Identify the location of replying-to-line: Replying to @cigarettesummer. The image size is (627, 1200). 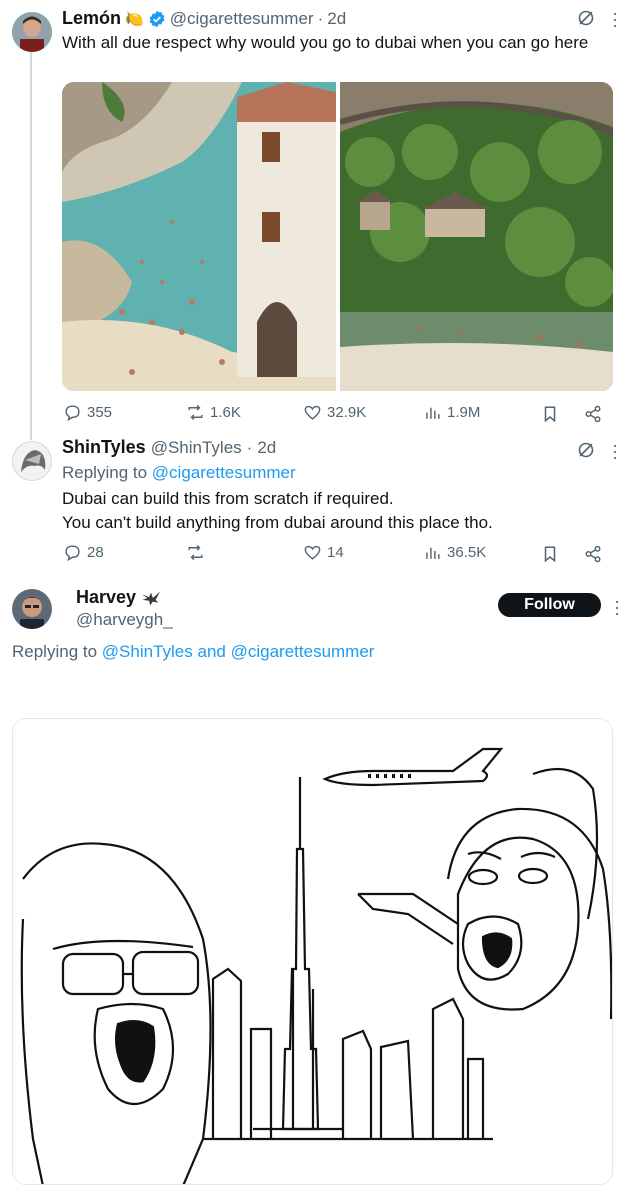
(179, 472).